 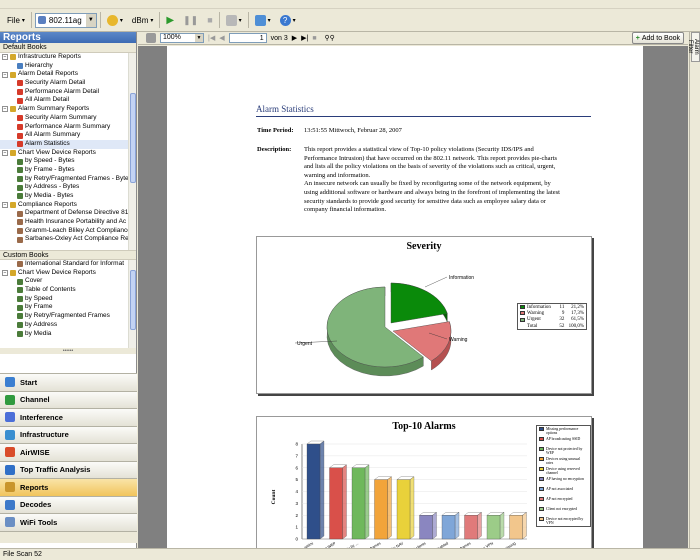 I want to click on tree-item-performance-alarm-detail: Performance Alarm Detail, so click(x=68, y=92).